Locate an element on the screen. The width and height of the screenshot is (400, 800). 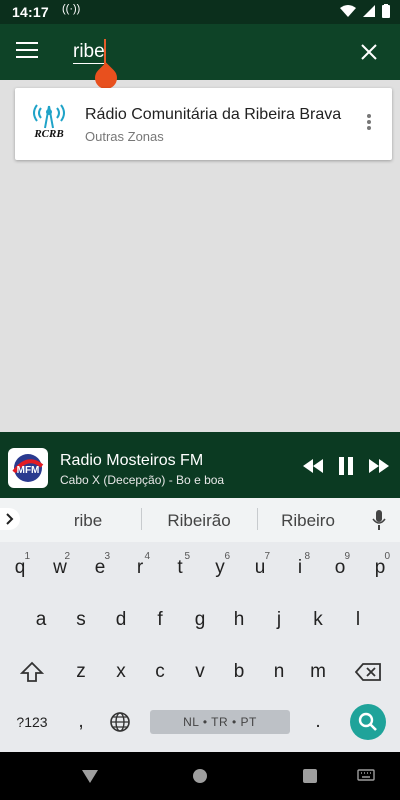
key-h: h is located at coordinates (239, 620).